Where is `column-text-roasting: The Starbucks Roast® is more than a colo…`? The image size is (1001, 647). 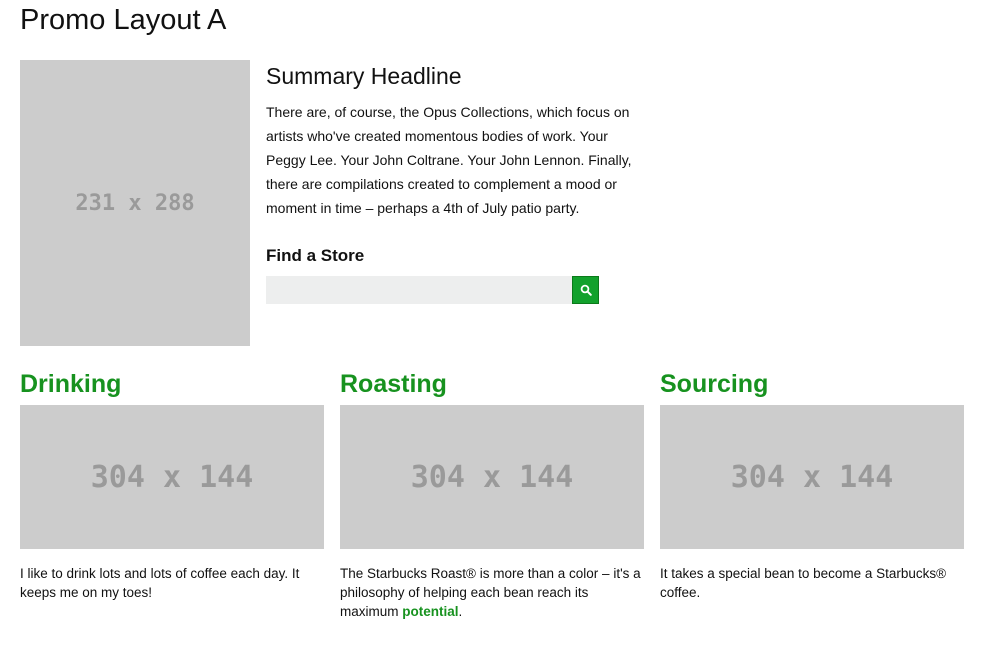
column-text-roasting: The Starbucks Roast® is more than a colo… is located at coordinates (492, 592).